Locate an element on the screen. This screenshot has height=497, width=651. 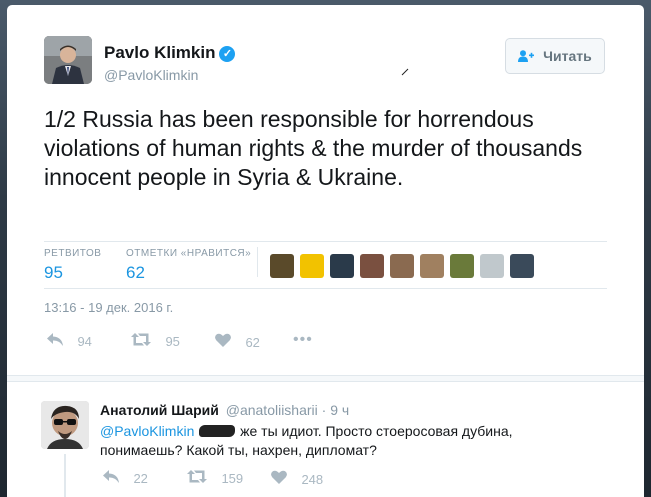
author-name: Pavlo Klimkin ✓ is located at coordinates (170, 53).